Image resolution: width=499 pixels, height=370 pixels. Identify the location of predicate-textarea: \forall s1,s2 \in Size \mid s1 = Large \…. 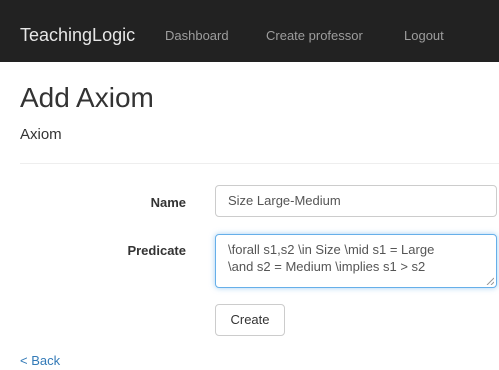
(356, 261).